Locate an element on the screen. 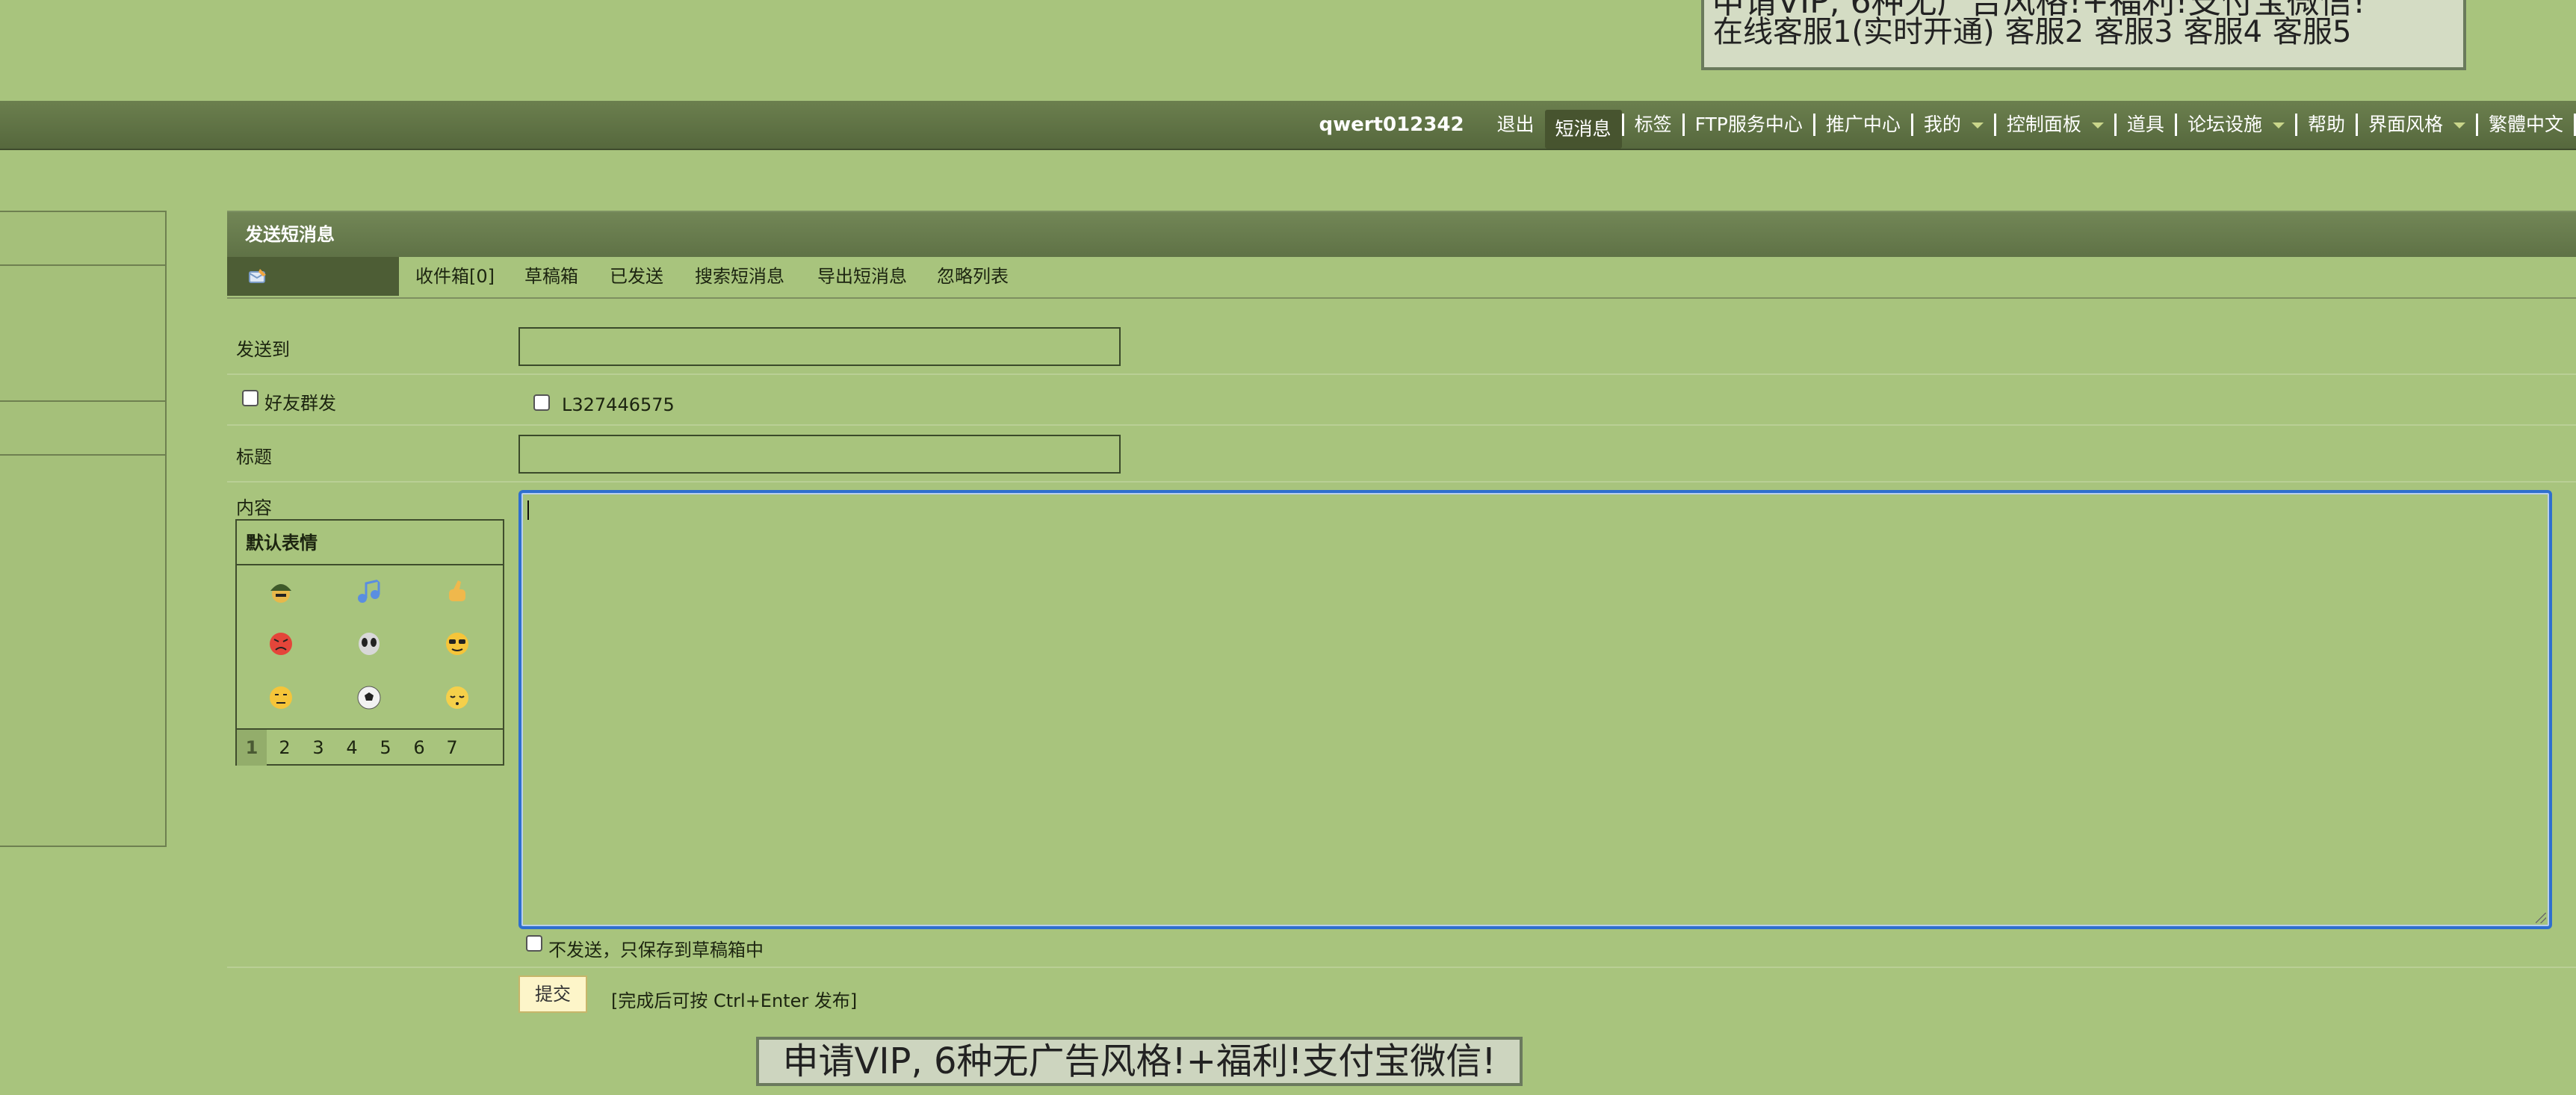 This screenshot has width=2576, height=1095. emoji-page-4: 4 is located at coordinates (352, 748).